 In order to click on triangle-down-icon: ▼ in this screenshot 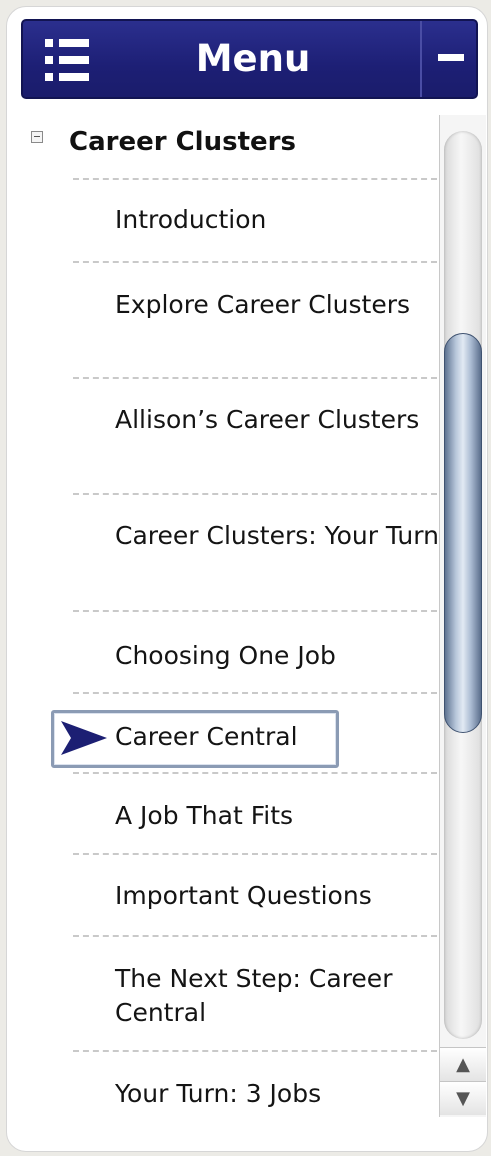, I will do `click(463, 1098)`.